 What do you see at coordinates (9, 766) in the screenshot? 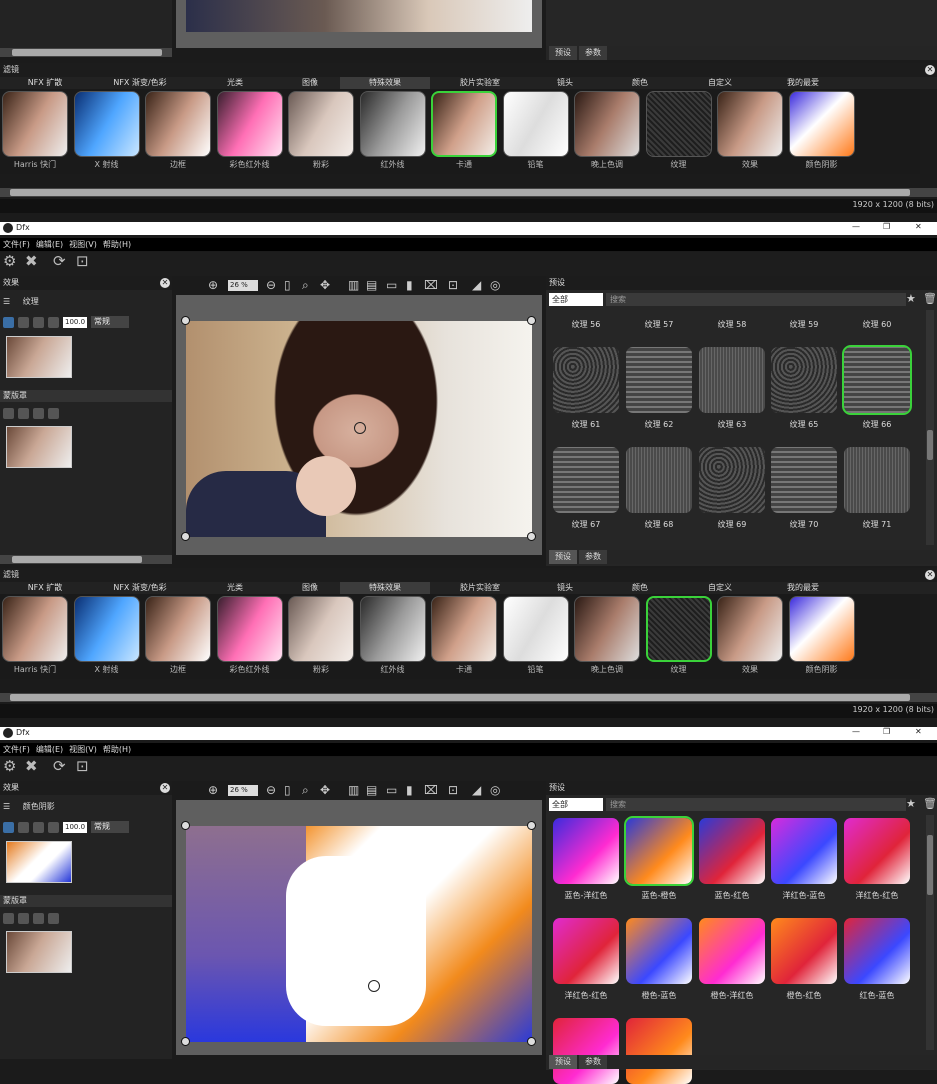
I see `gear-icon-2: ⚙` at bounding box center [9, 766].